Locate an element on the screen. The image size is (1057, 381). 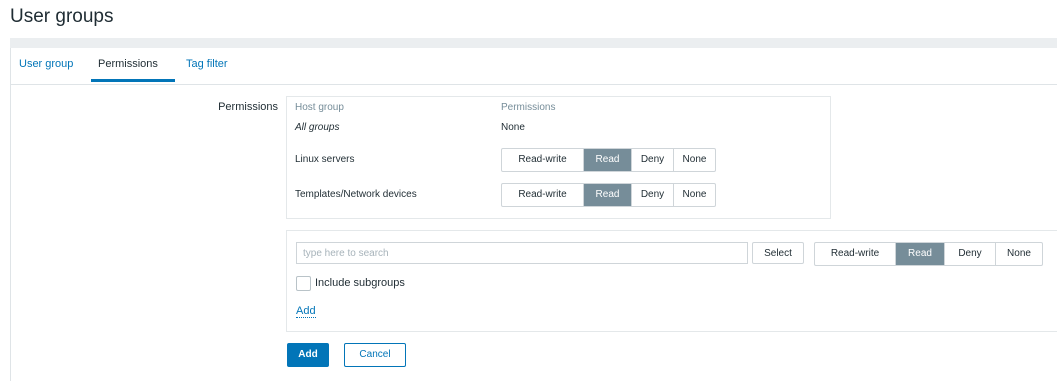
include-subgroups-label: Include subgroups is located at coordinates (360, 283).